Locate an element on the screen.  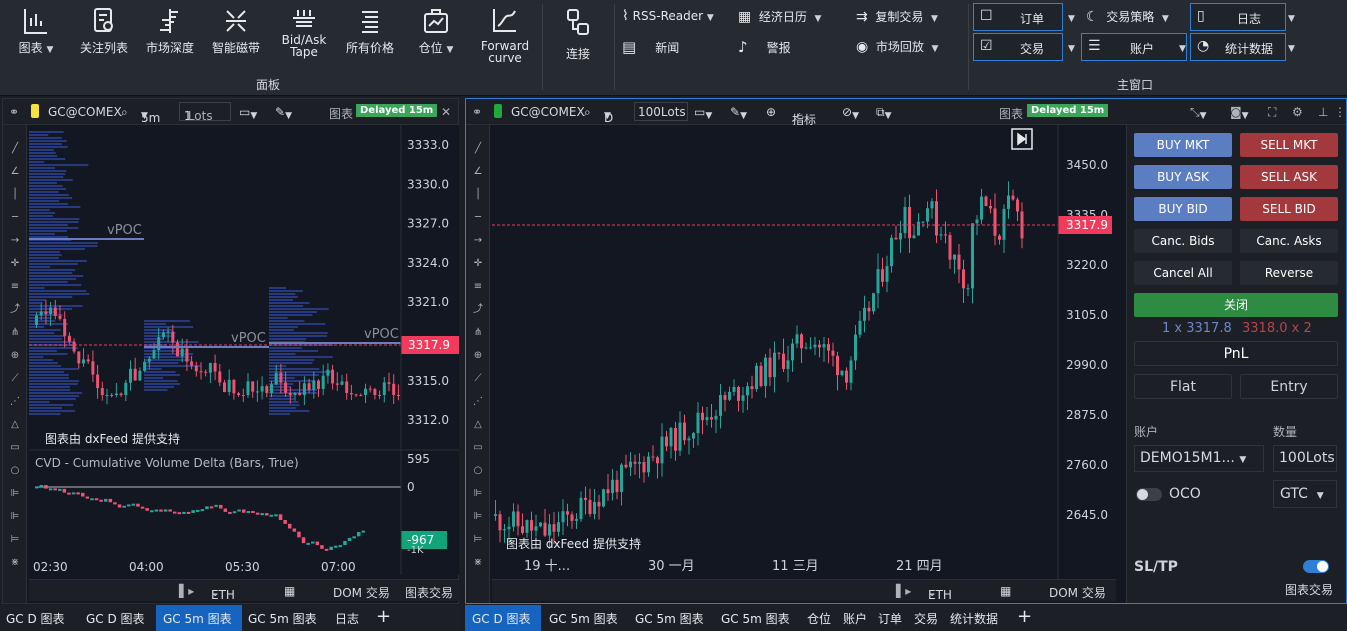
news-button: ▤ 新闻 is located at coordinates (650, 47).